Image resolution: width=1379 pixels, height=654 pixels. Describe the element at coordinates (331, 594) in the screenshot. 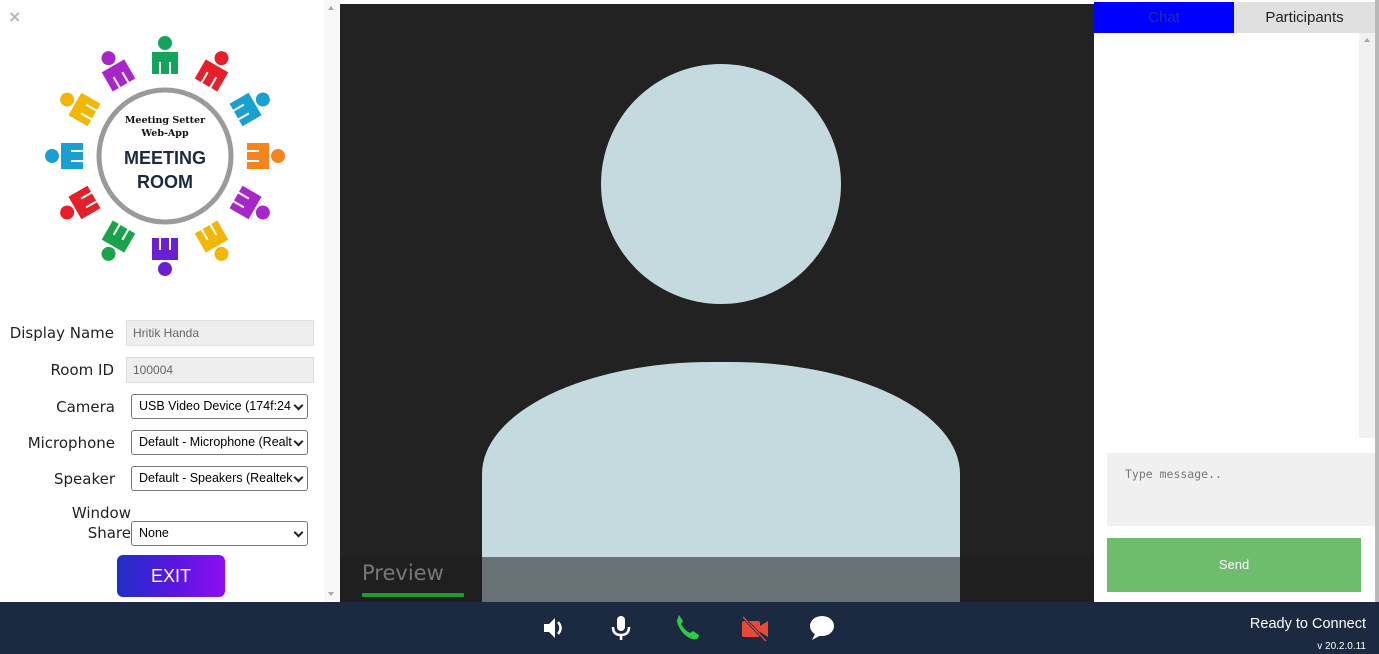

I see `scroll-down-arrow-icon` at that location.